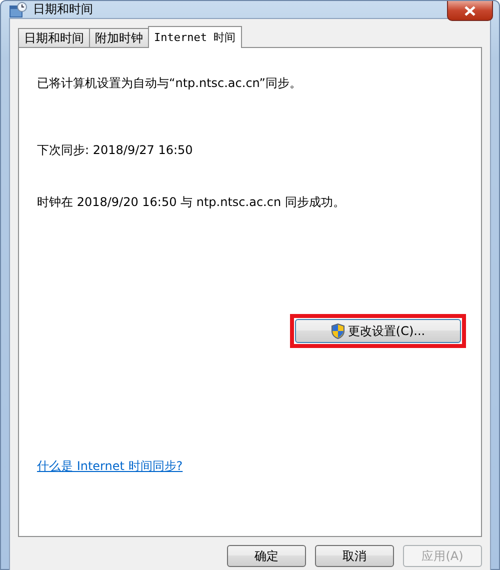  What do you see at coordinates (110, 466) in the screenshot?
I see `help-link: 什么是 Internet 时间同步?` at bounding box center [110, 466].